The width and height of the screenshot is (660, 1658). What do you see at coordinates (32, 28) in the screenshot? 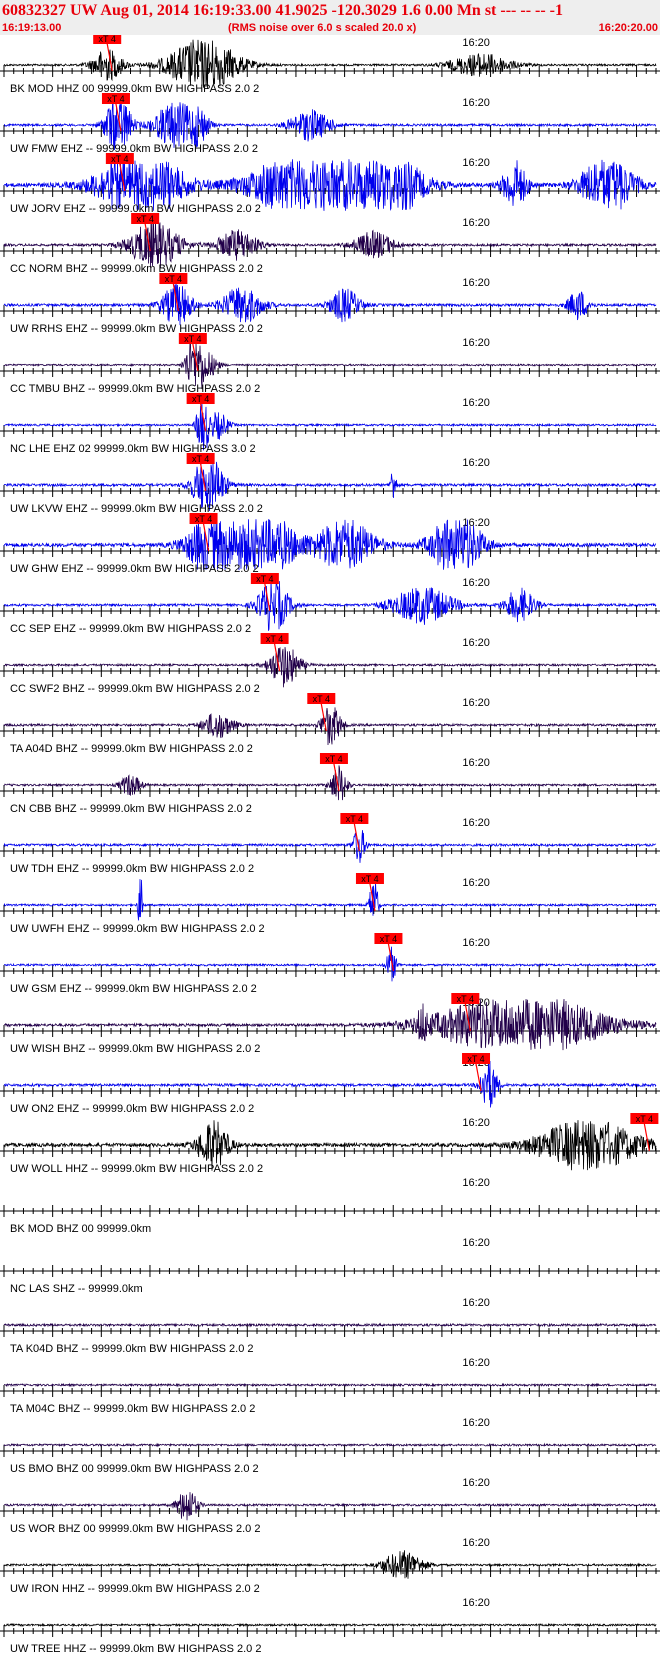
I see `start-time-label: 16:19:13.00` at bounding box center [32, 28].